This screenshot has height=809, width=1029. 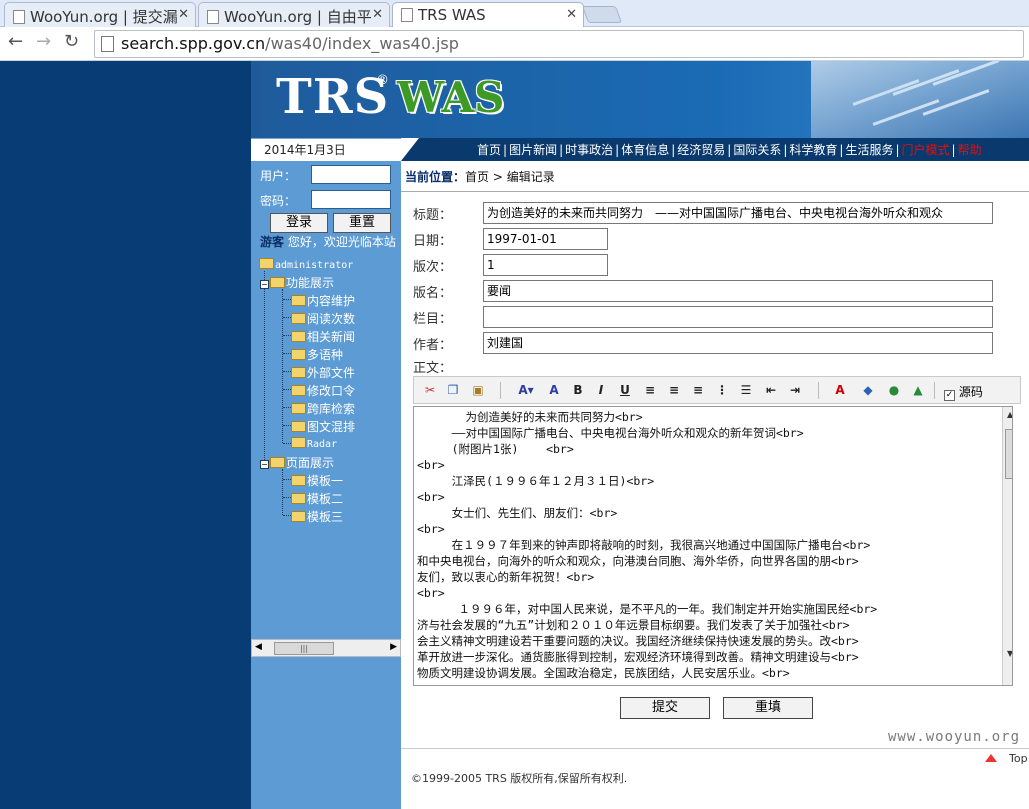 I want to click on user-label: 用户：, so click(x=278, y=176).